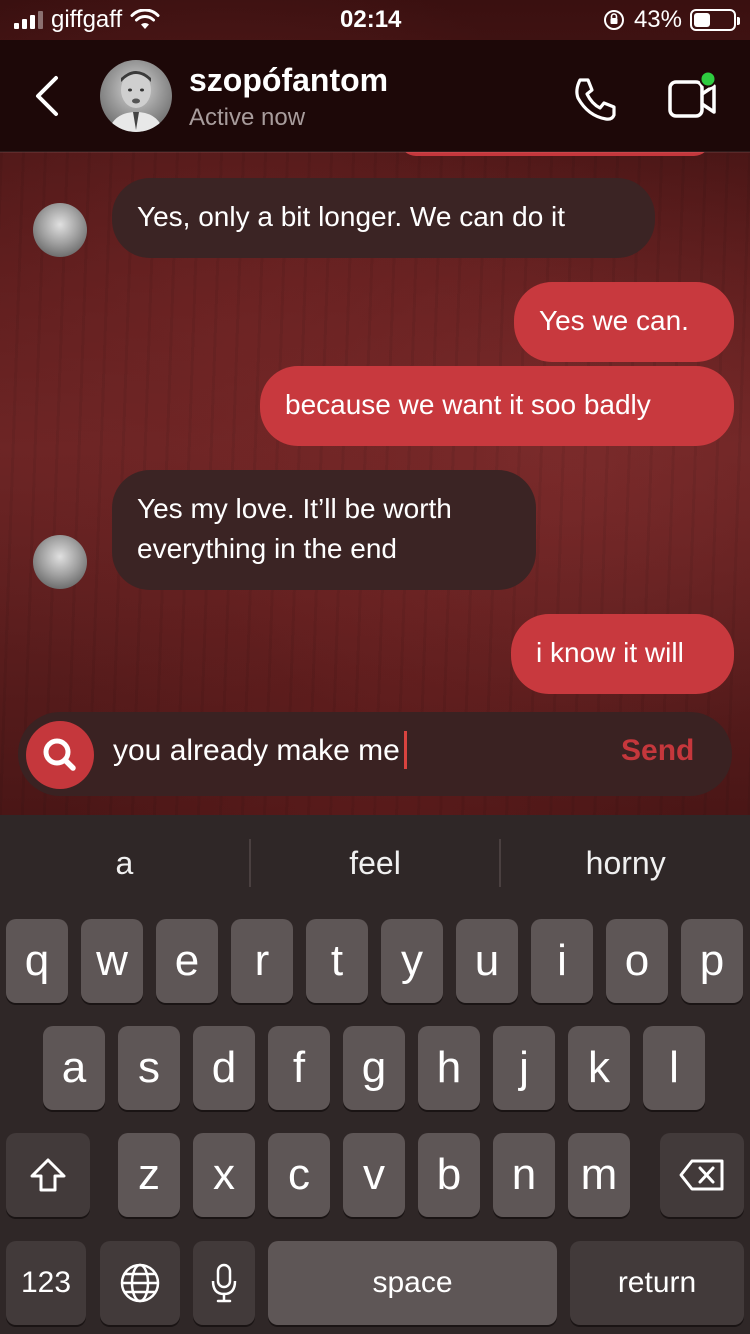  I want to click on message-text: because we want it soo badly, so click(468, 404).